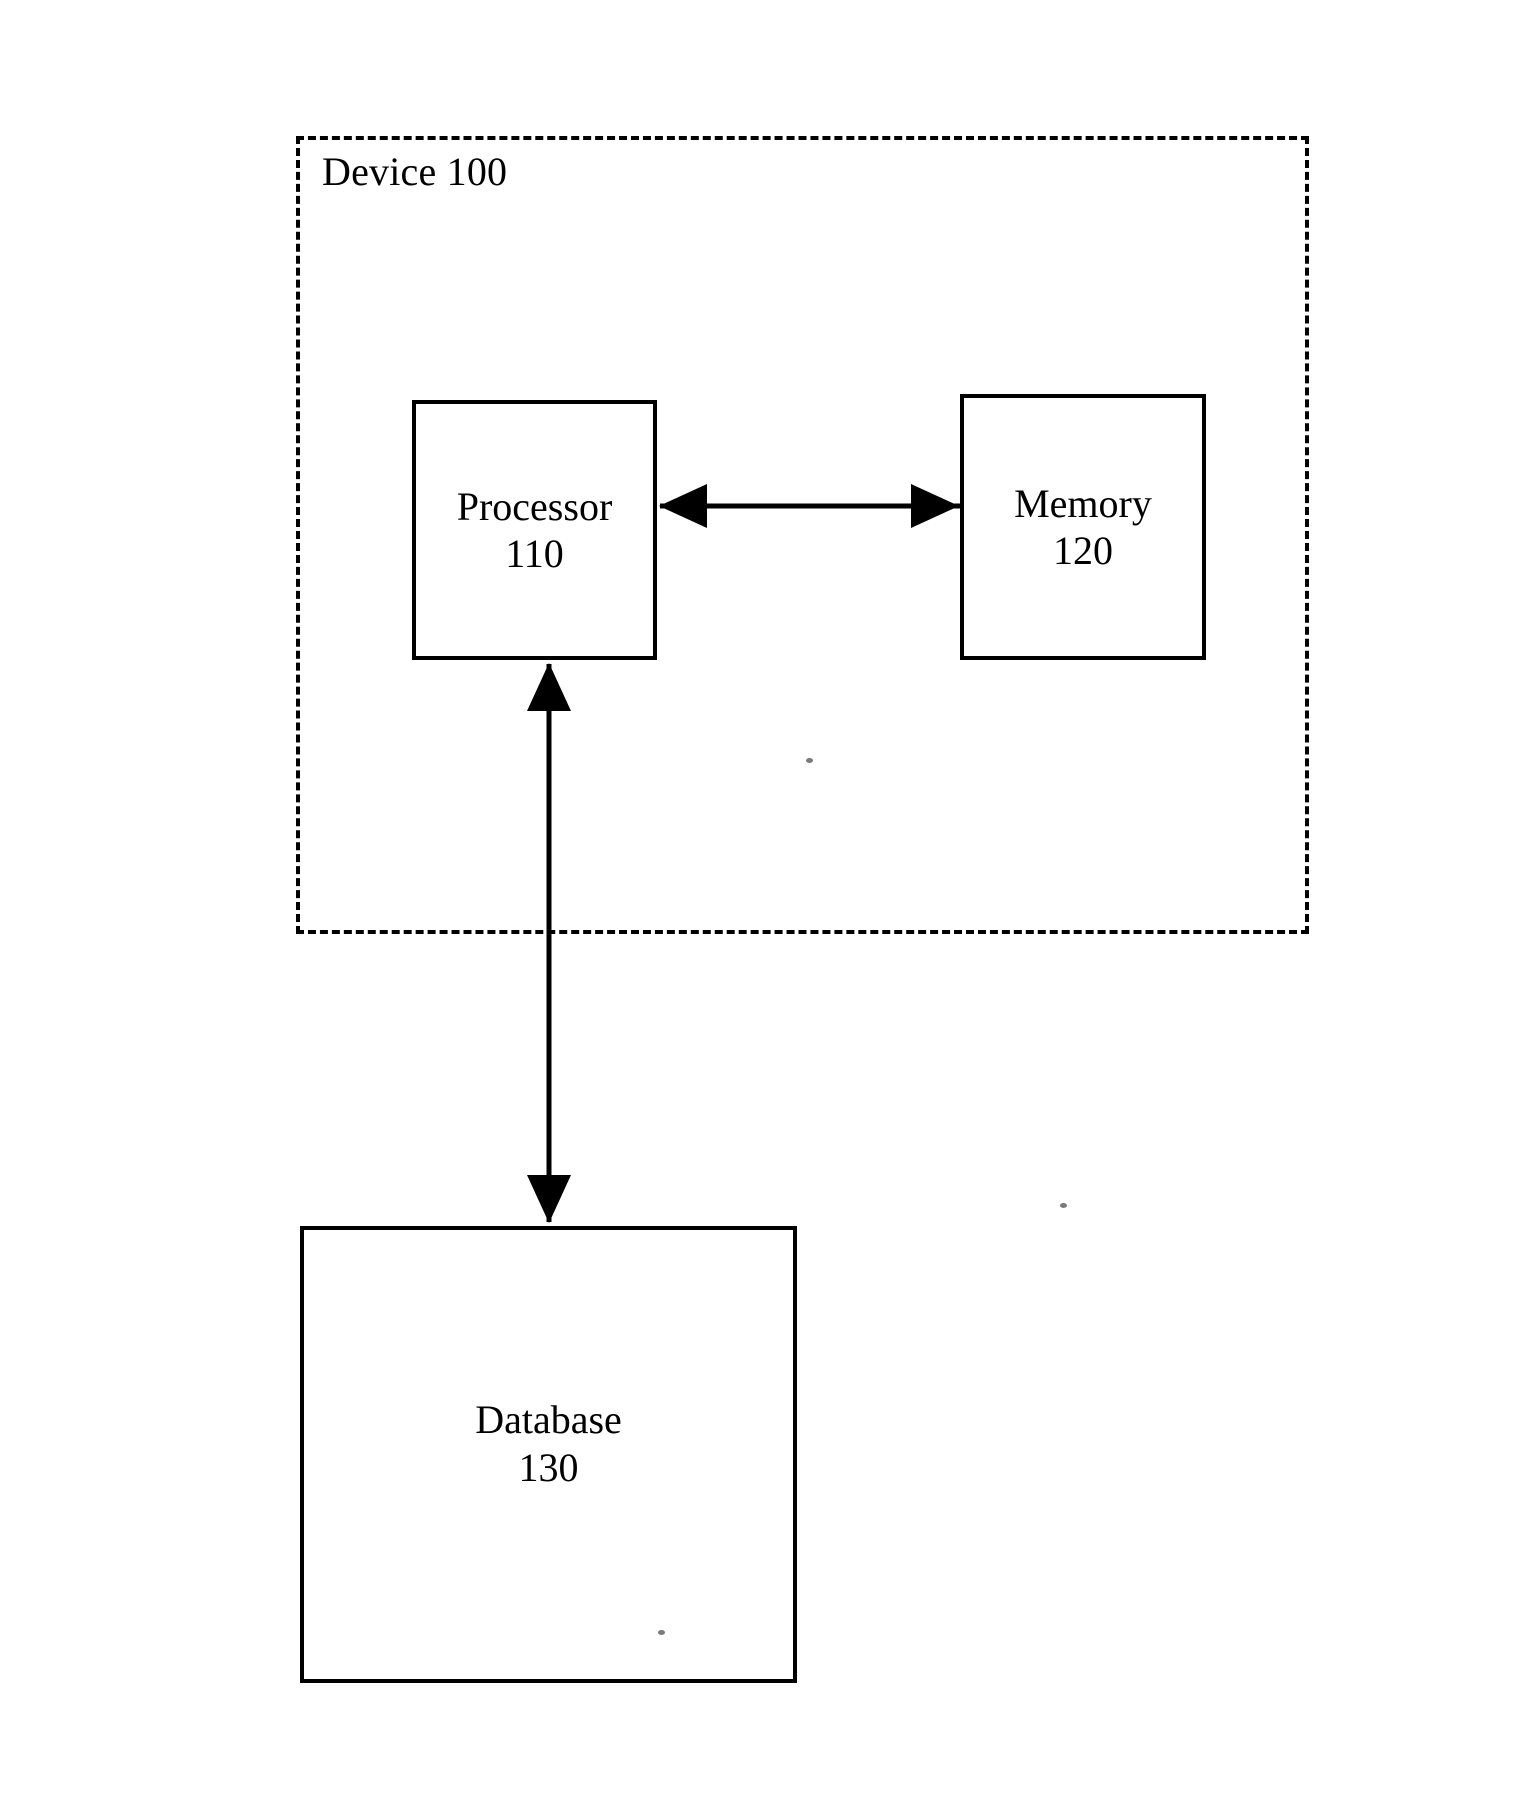 The width and height of the screenshot is (1538, 1800). I want to click on block-database-number: 130, so click(548, 1467).